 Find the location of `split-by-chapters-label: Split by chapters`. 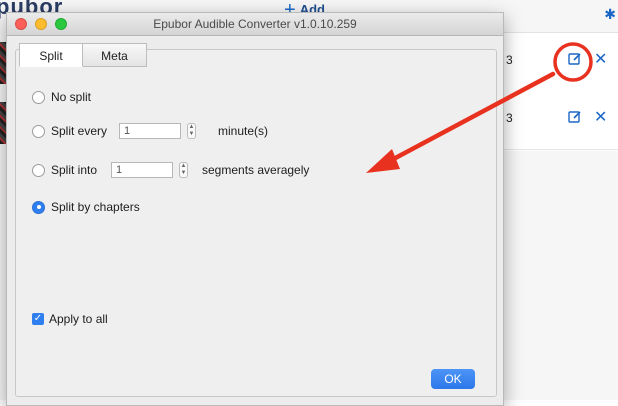

split-by-chapters-label: Split by chapters is located at coordinates (95, 207).